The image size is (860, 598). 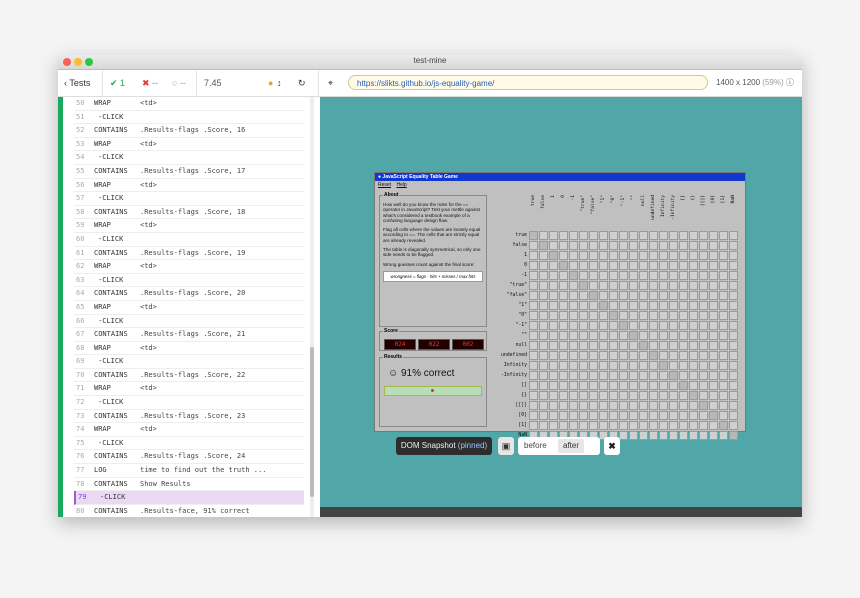 I want to click on auto-scroll-icon: ↕, so click(x=279, y=83).